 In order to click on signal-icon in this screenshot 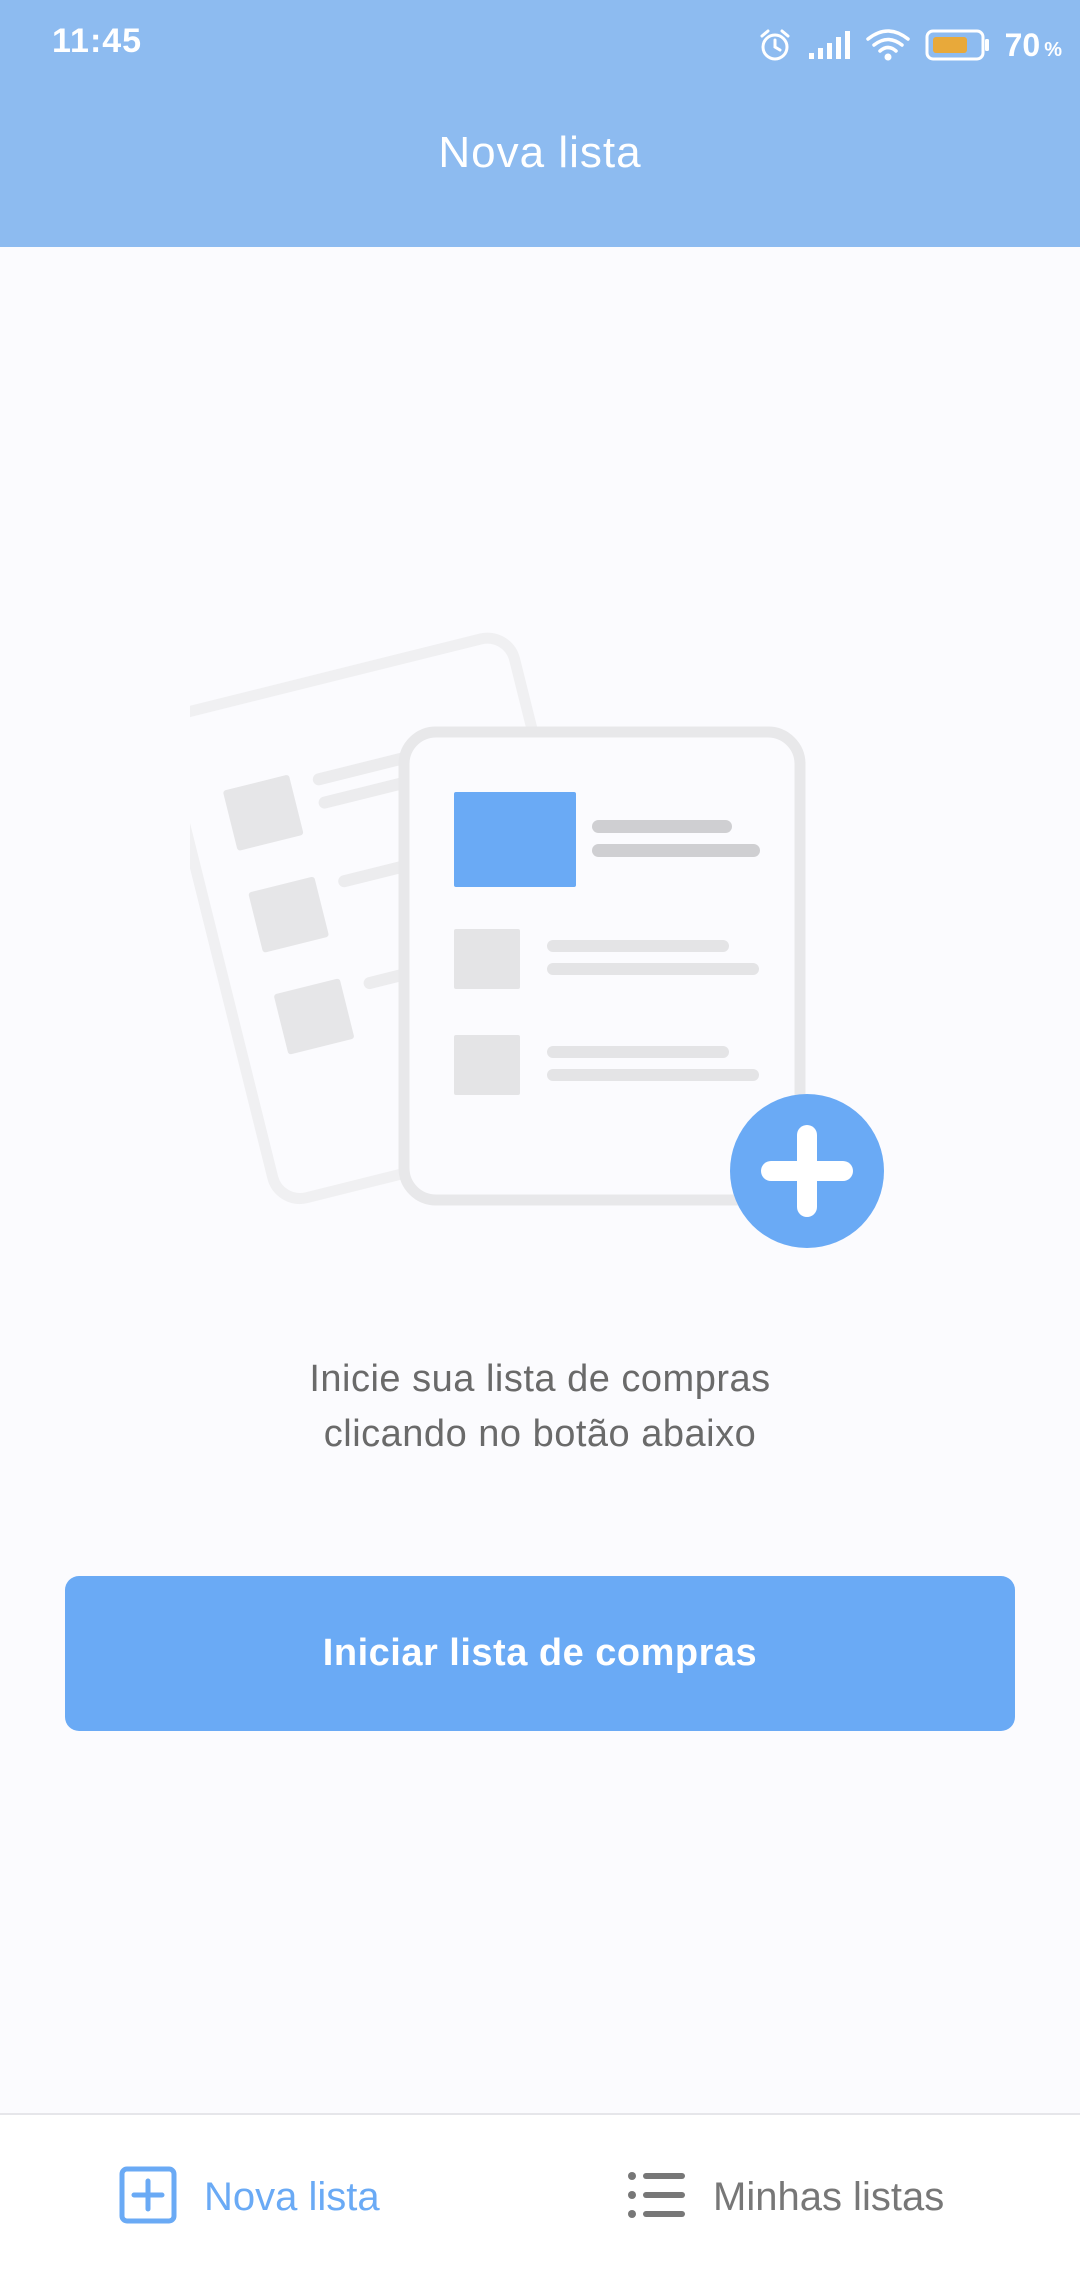, I will do `click(829, 45)`.